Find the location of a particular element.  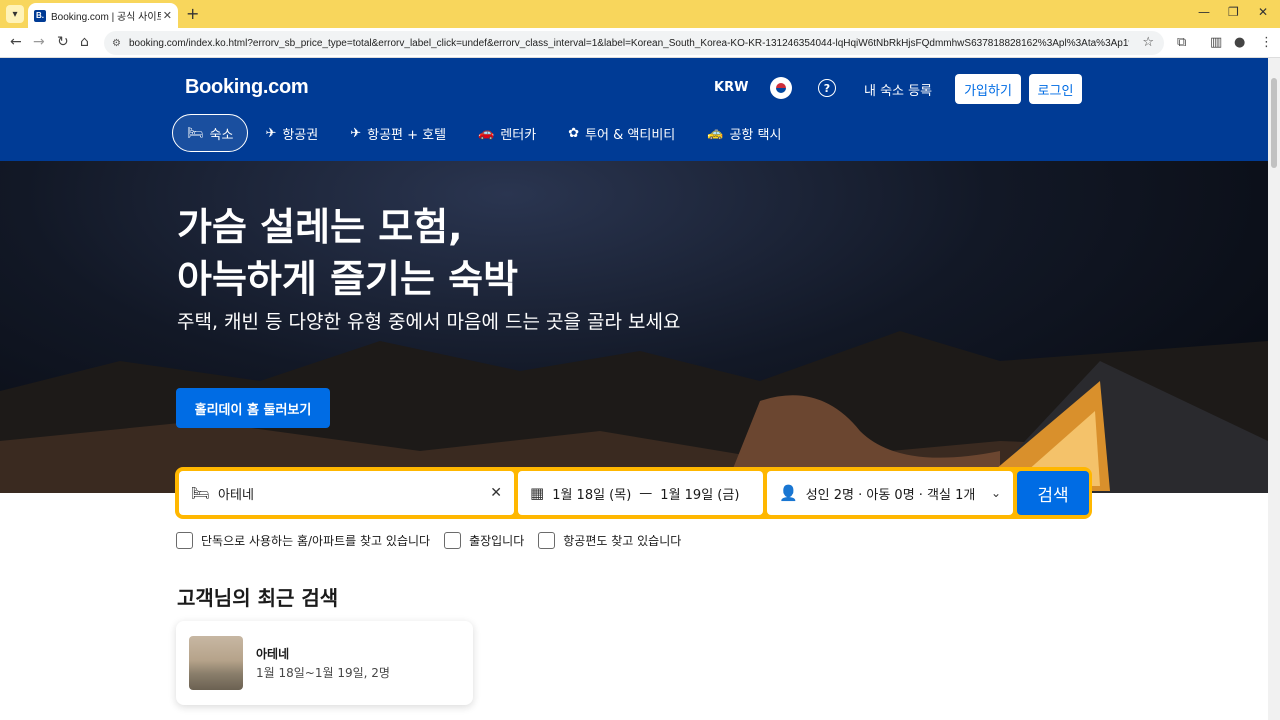

hero-title-line2: 아늑하게 즐기는 숙박 is located at coordinates (348, 279).